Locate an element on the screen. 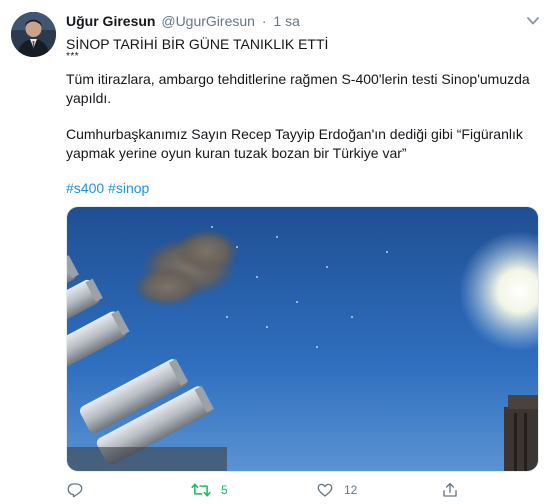 Image resolution: width=554 pixels, height=504 pixels. reply-icon is located at coordinates (75, 490).